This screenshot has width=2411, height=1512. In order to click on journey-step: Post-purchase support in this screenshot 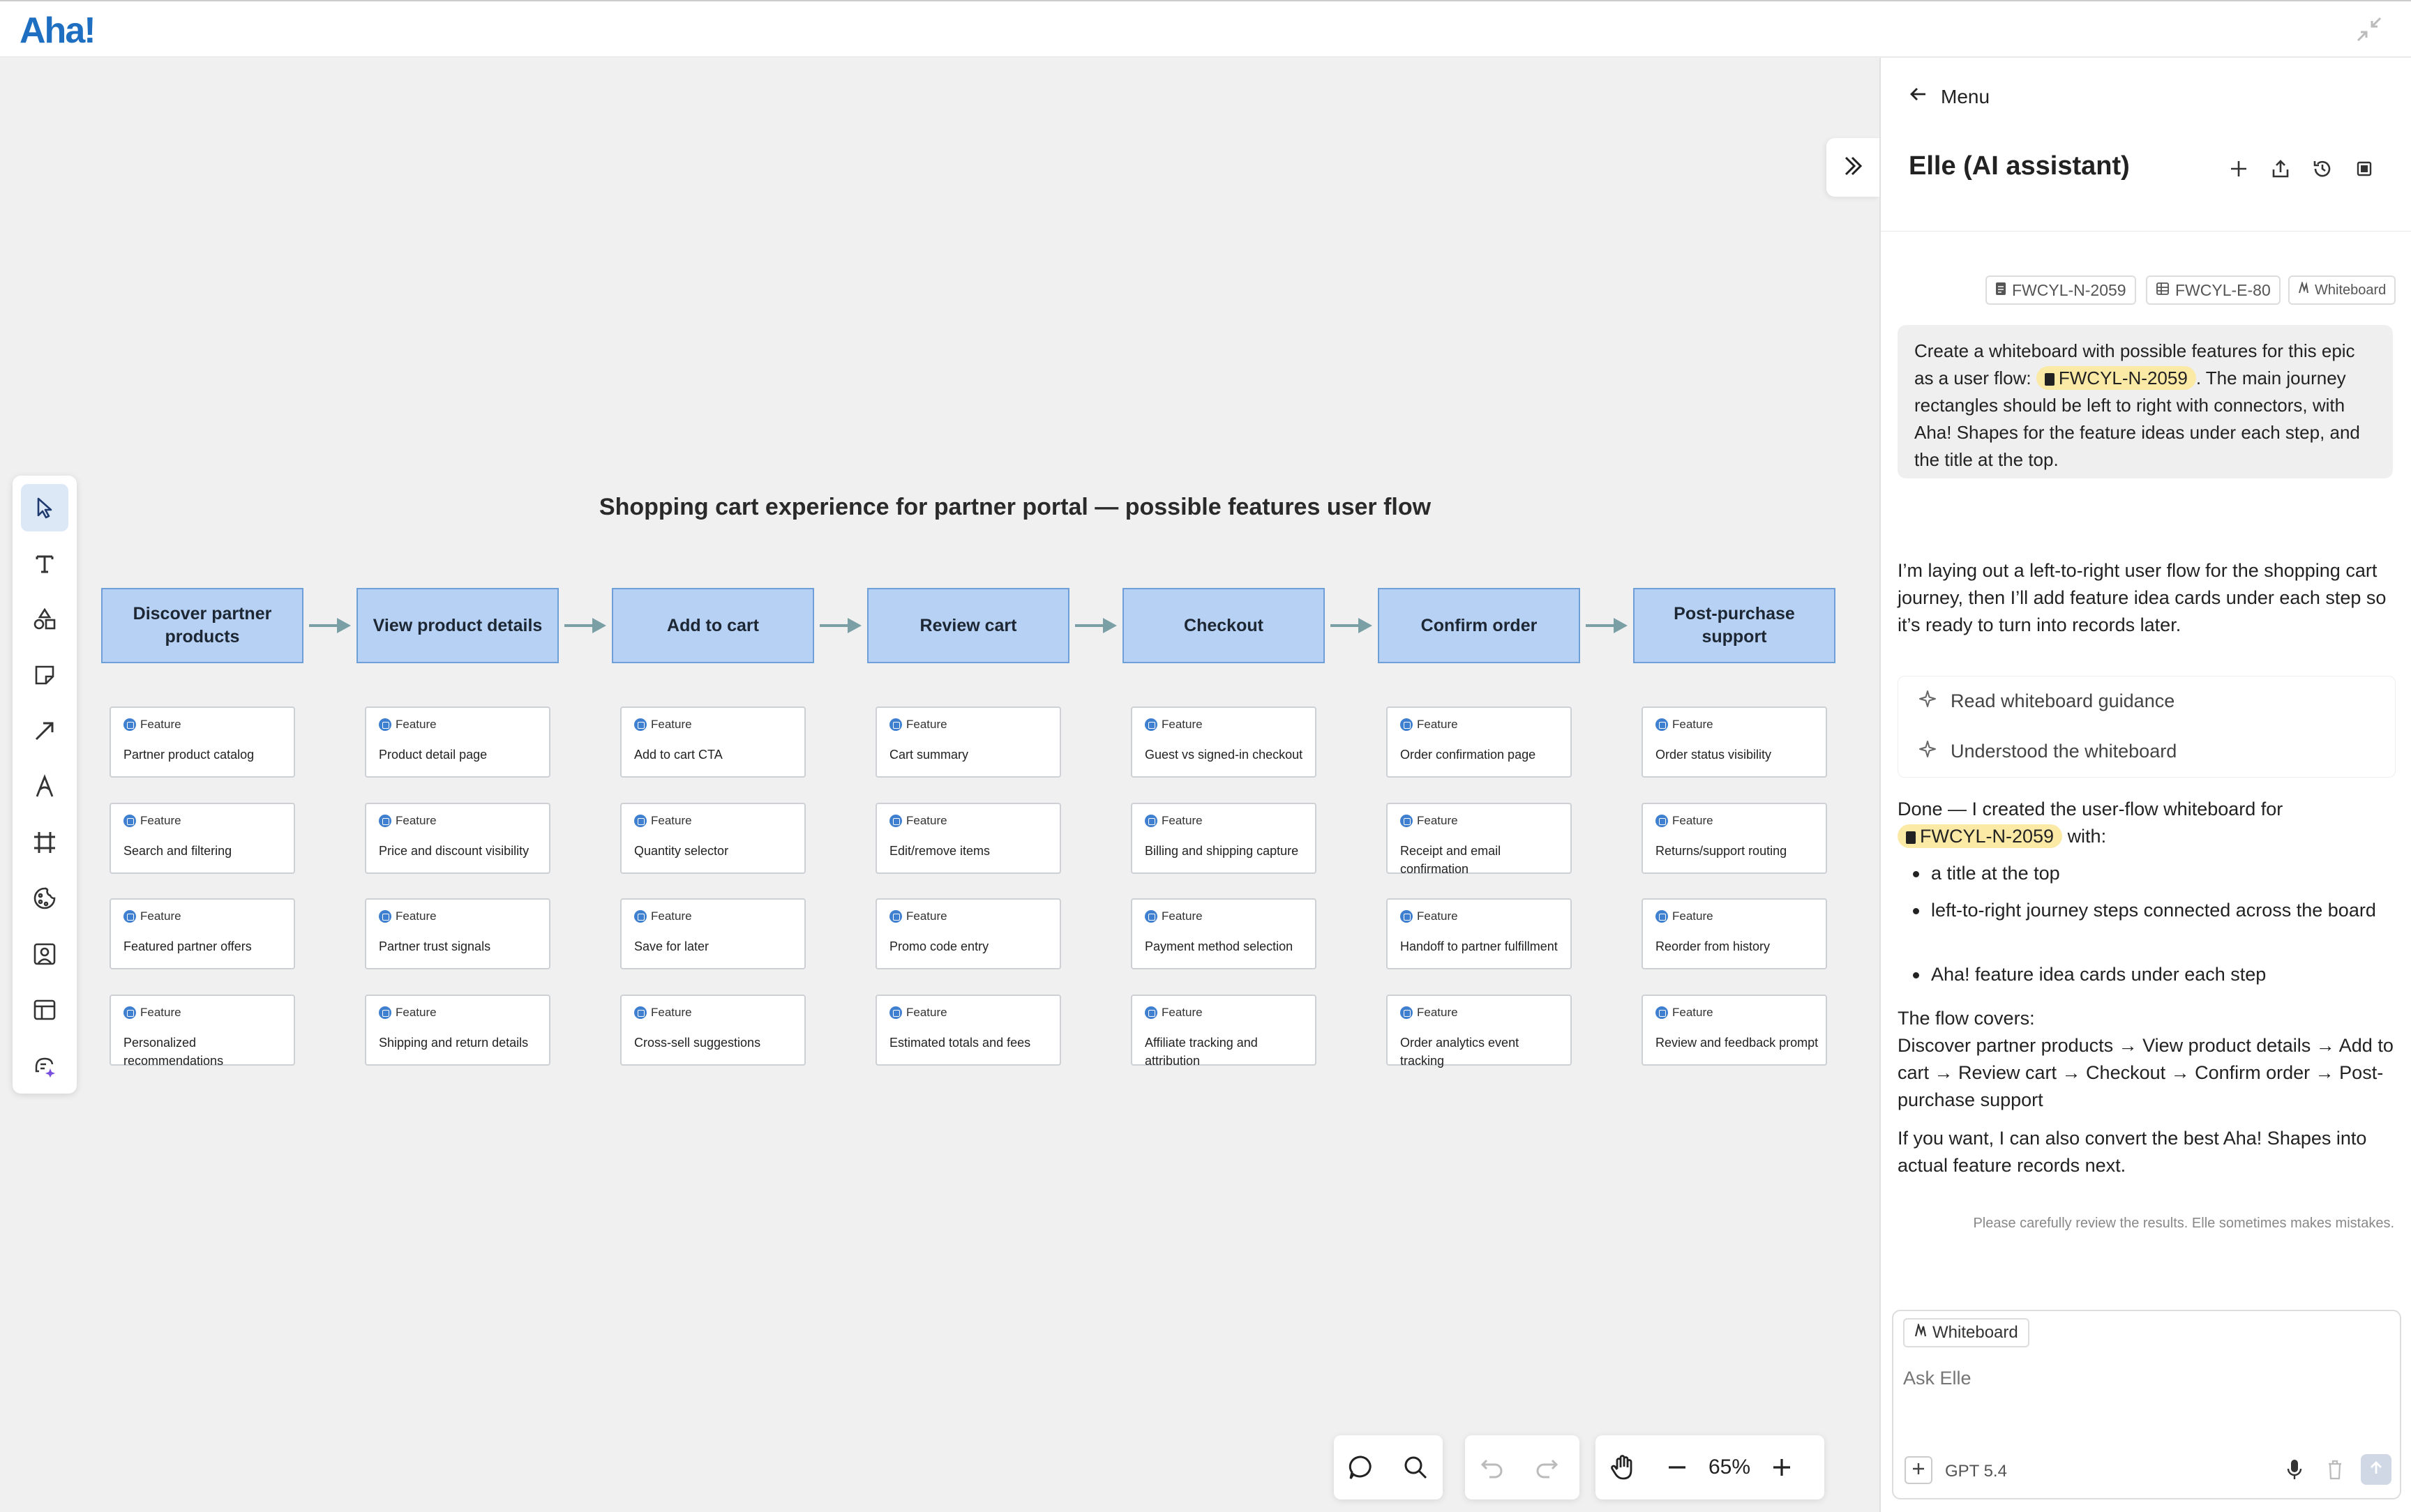, I will do `click(1734, 625)`.